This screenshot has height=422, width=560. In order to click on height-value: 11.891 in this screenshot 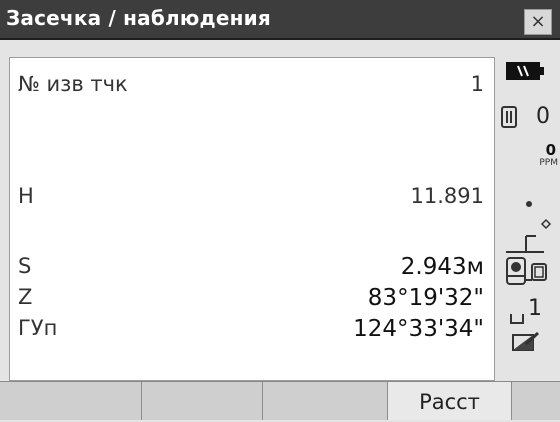, I will do `click(447, 196)`.